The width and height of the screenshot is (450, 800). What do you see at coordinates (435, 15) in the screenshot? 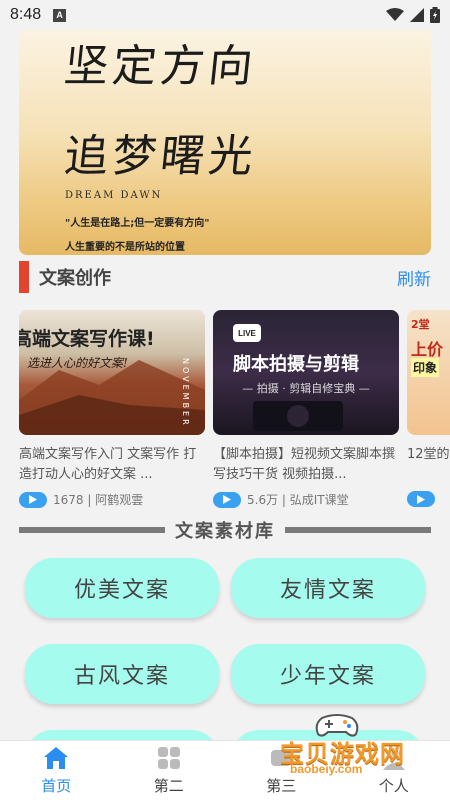
I see `battery-icon` at bounding box center [435, 15].